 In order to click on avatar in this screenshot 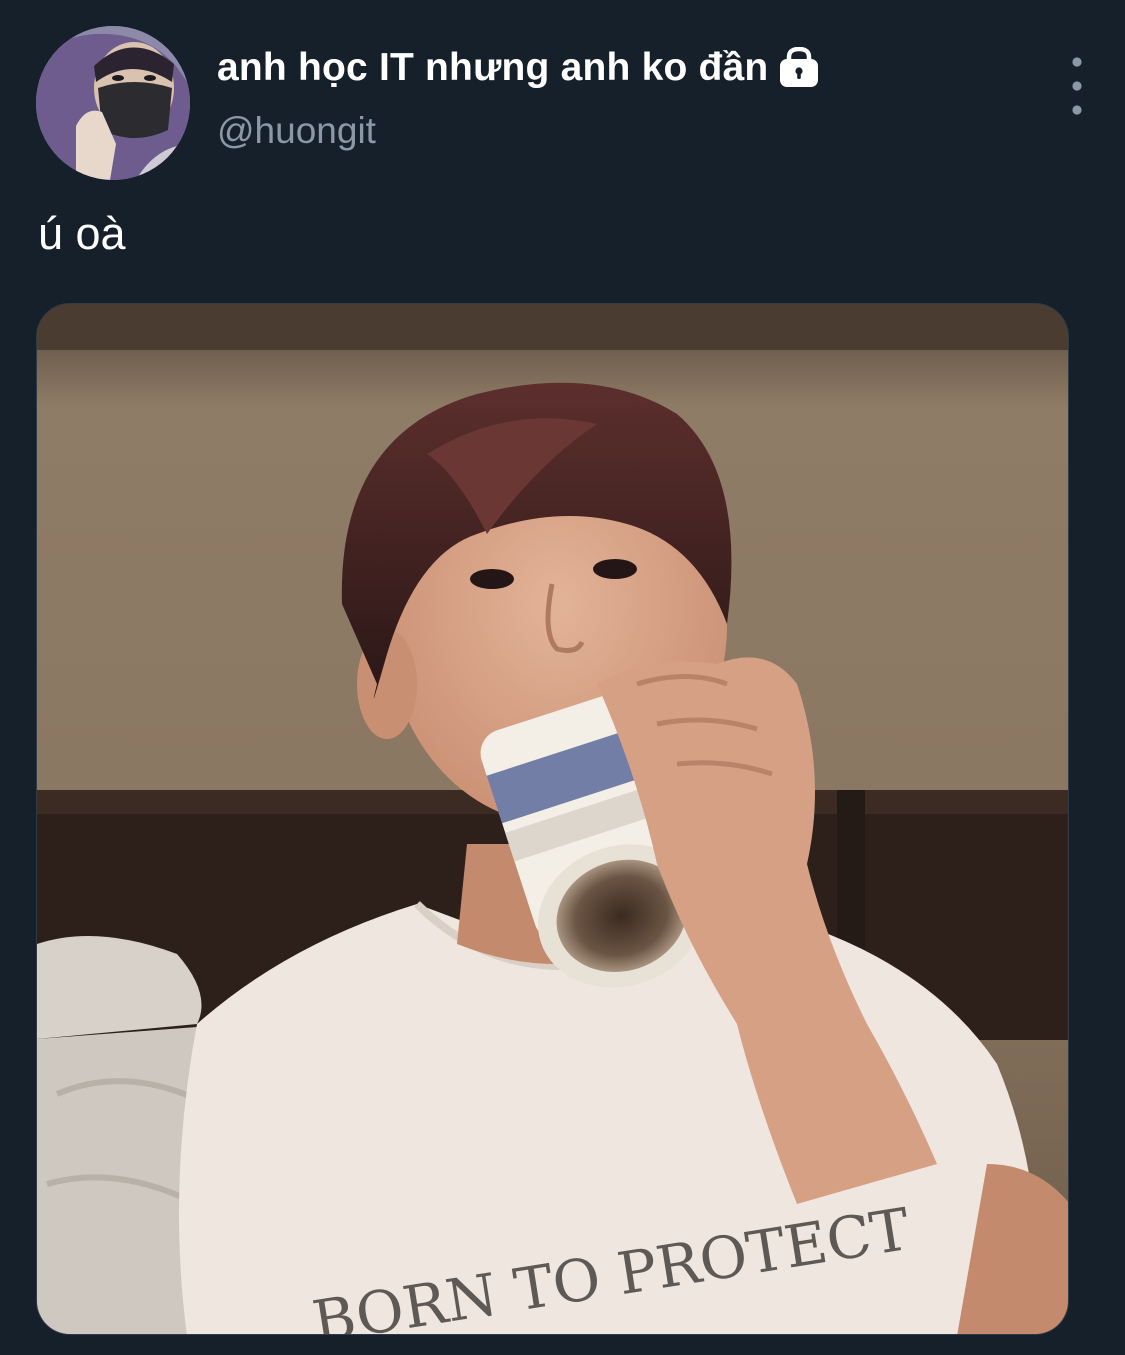, I will do `click(113, 103)`.